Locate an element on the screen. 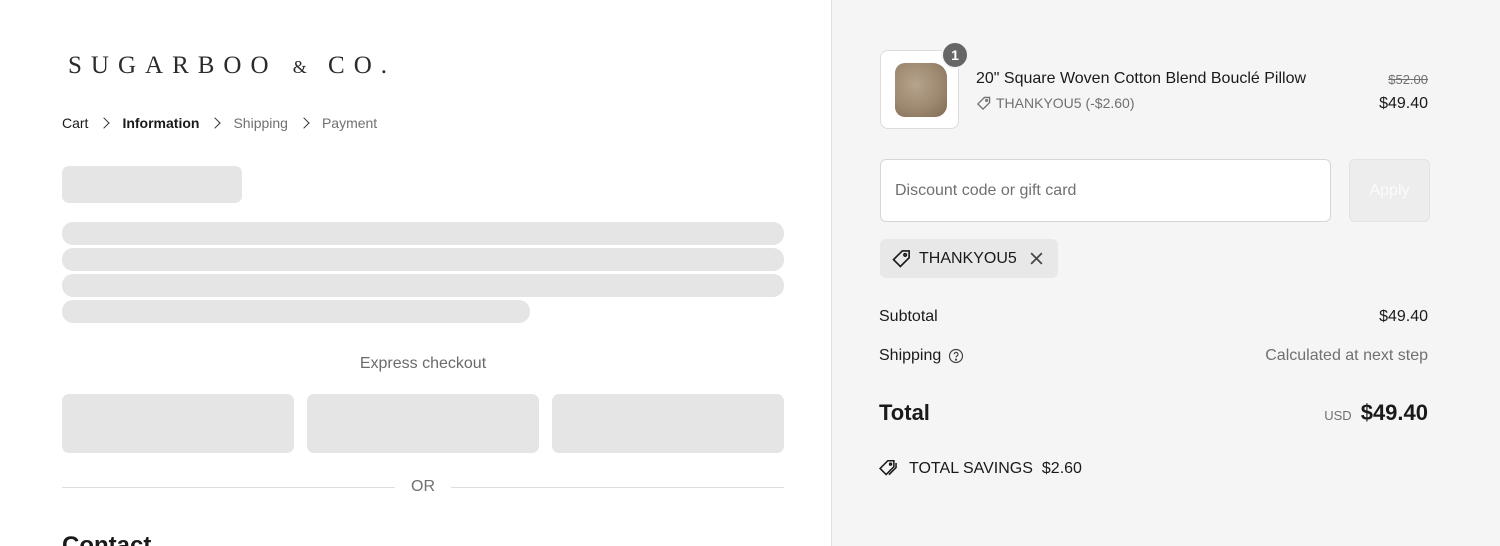 The height and width of the screenshot is (546, 1500). close-icon is located at coordinates (1036, 258).